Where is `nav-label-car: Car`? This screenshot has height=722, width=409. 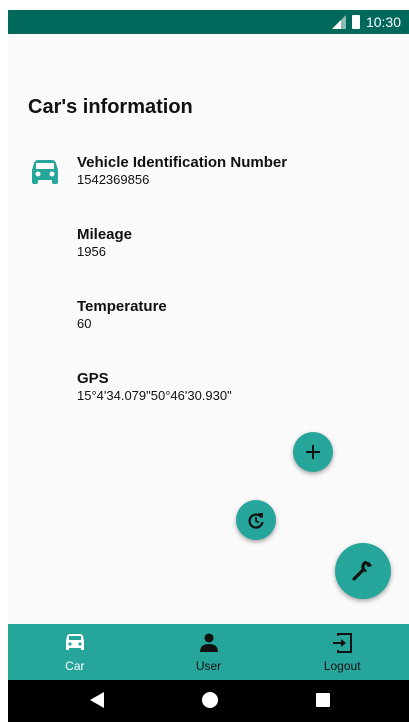 nav-label-car: Car is located at coordinates (75, 666).